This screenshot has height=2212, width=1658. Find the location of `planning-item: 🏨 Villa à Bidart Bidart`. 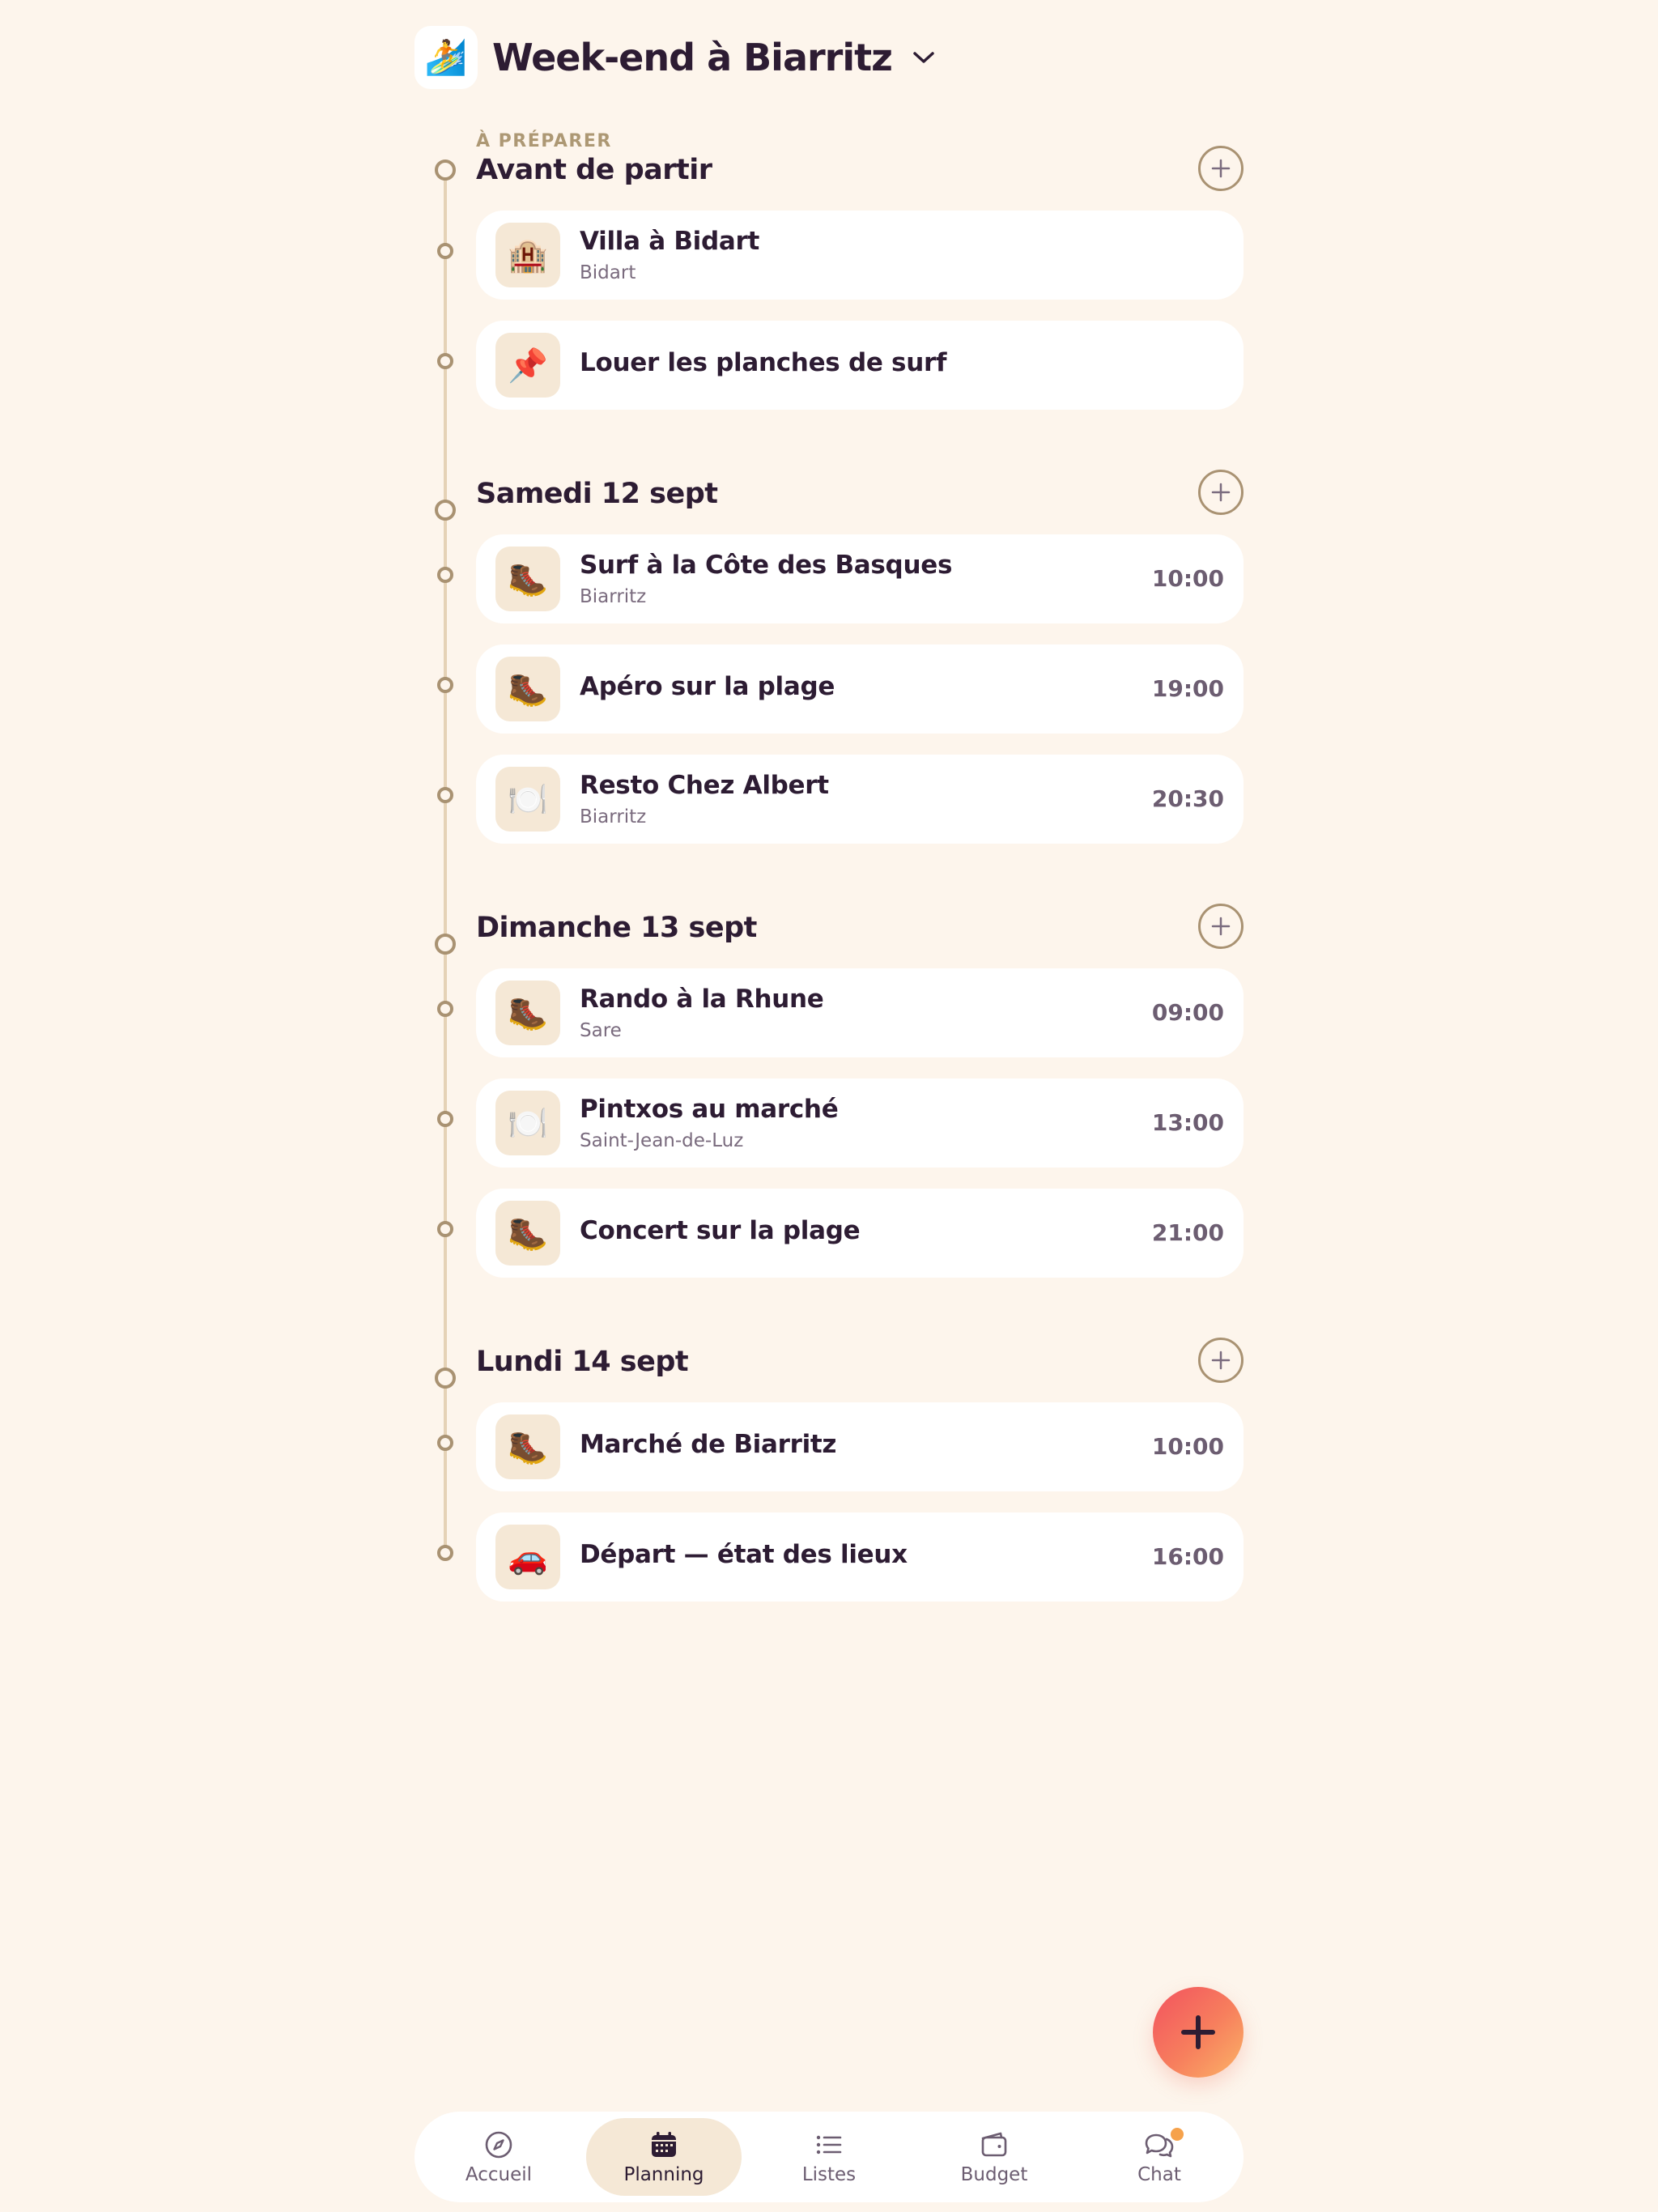

planning-item: 🏨 Villa à Bidart Bidart is located at coordinates (860, 256).